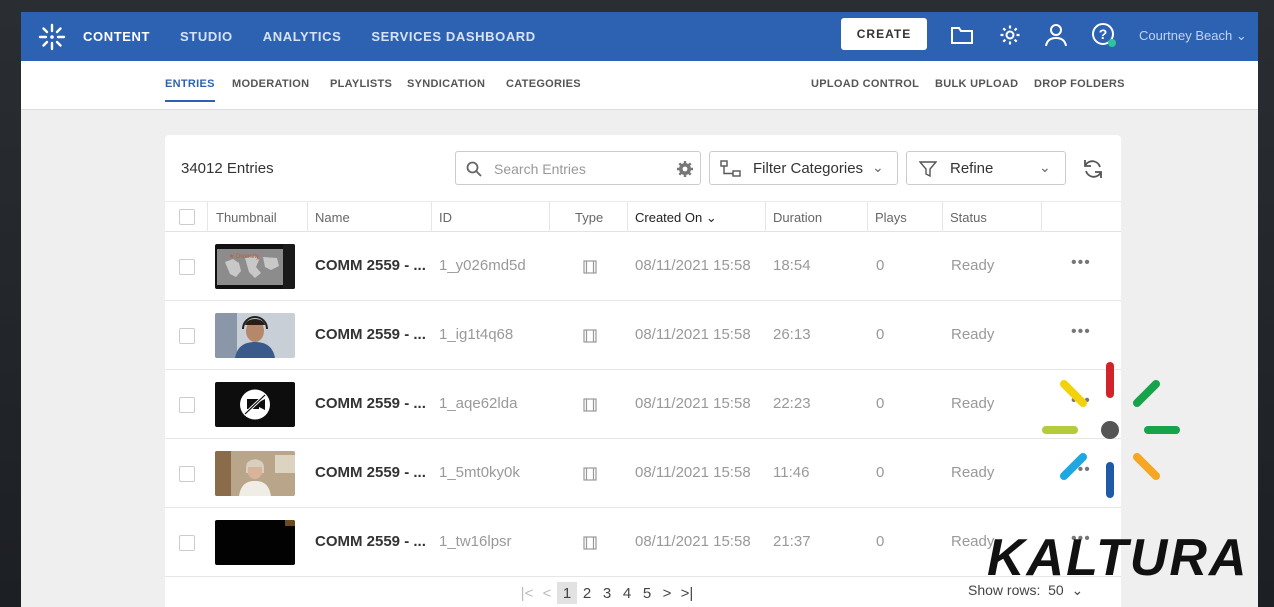 The image size is (1274, 607). Describe the element at coordinates (676, 218) in the screenshot. I see `col-created-on: Created On ⌄` at that location.